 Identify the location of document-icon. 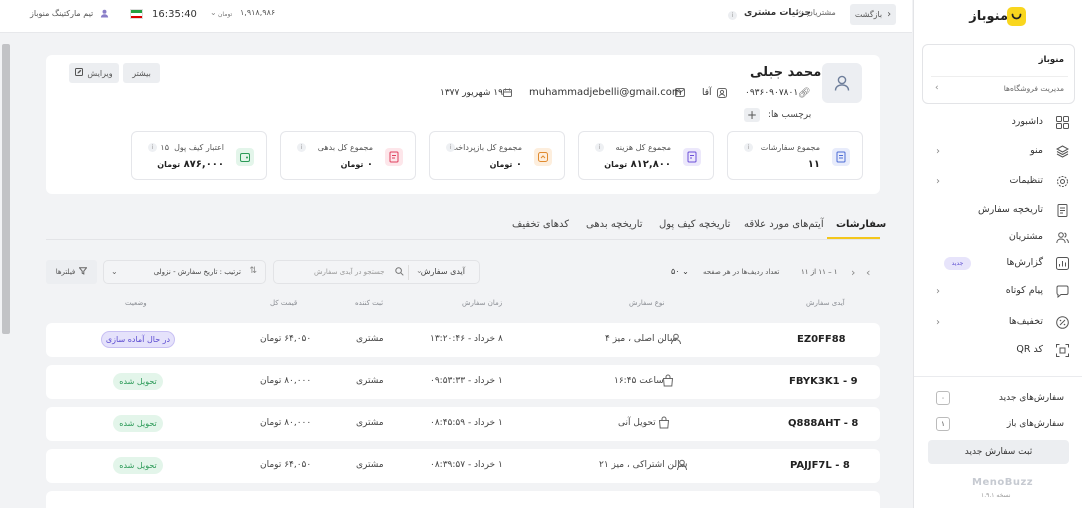
(841, 157).